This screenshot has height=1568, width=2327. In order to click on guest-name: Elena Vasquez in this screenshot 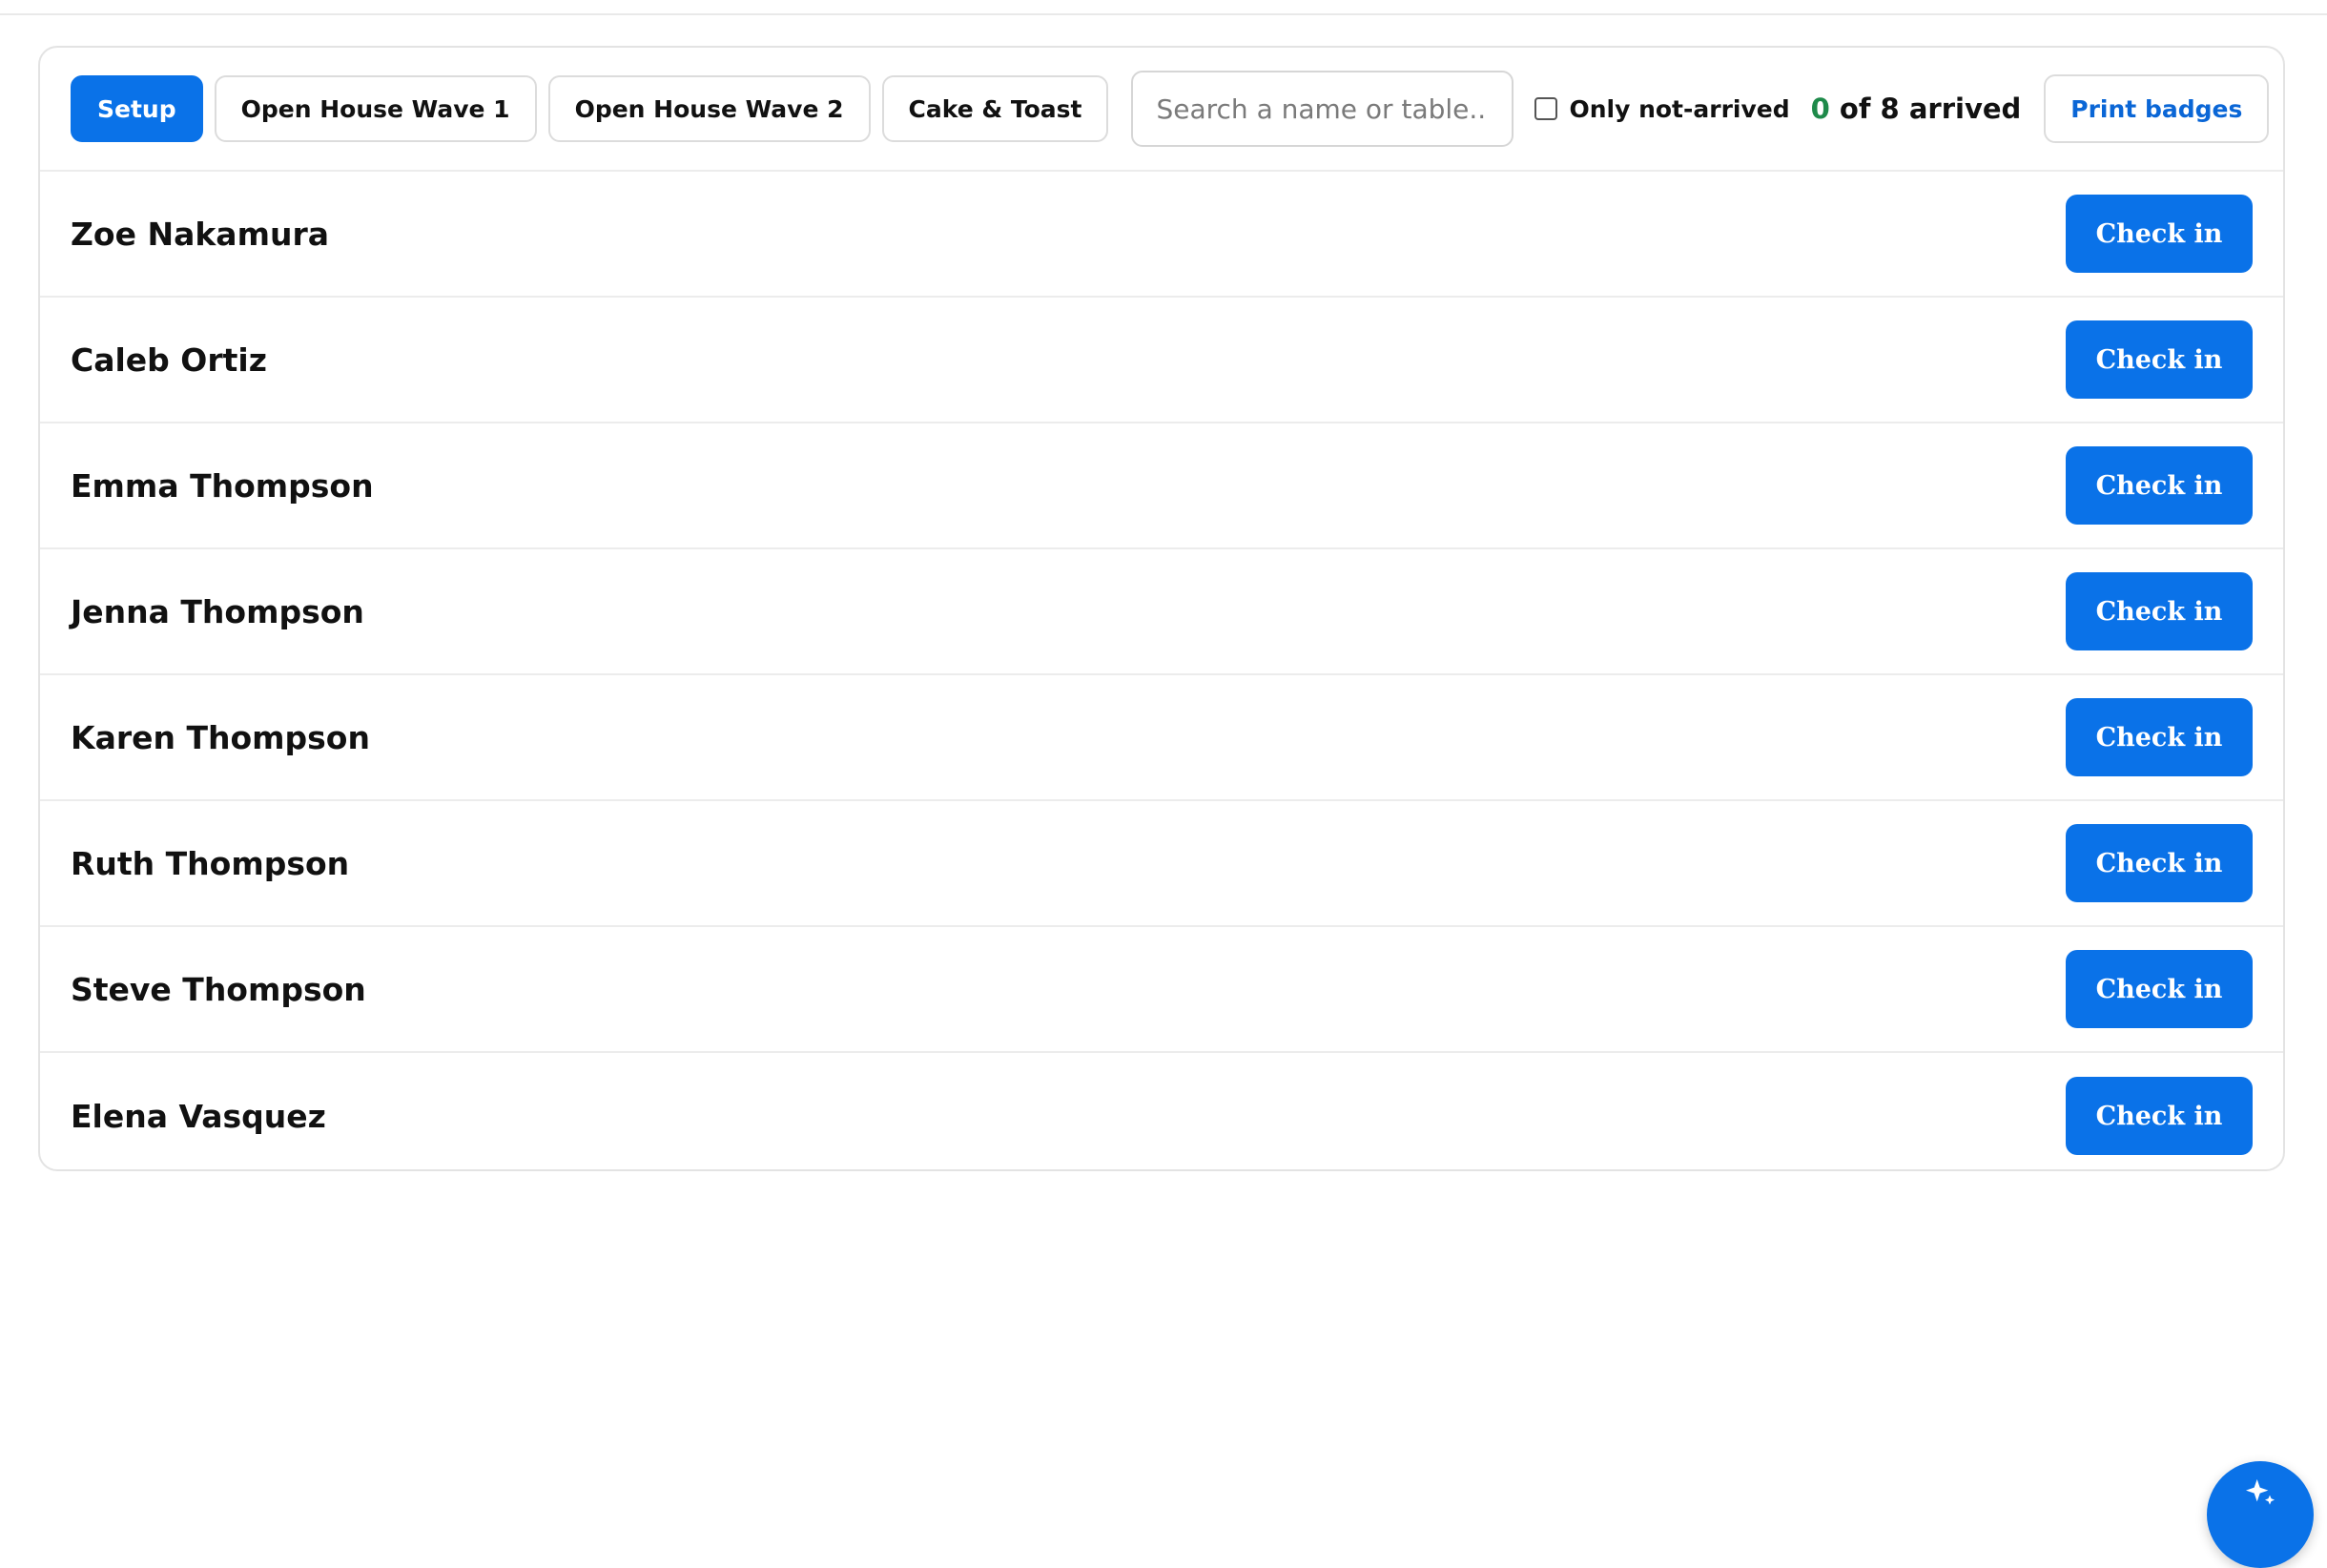, I will do `click(198, 1116)`.